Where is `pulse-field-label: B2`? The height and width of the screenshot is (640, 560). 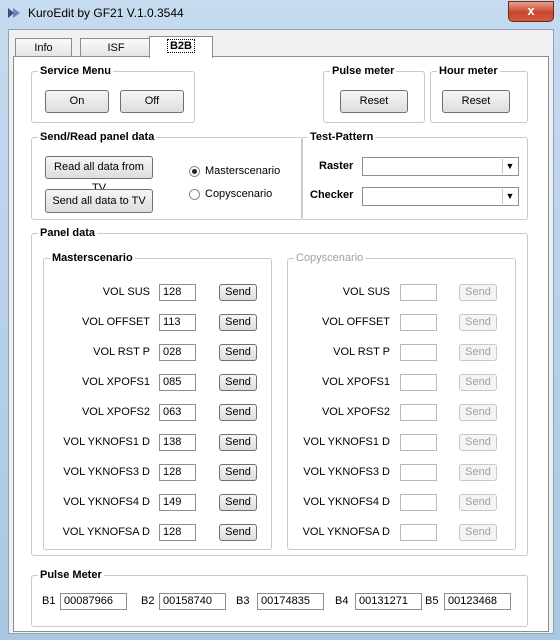 pulse-field-label: B2 is located at coordinates (148, 601).